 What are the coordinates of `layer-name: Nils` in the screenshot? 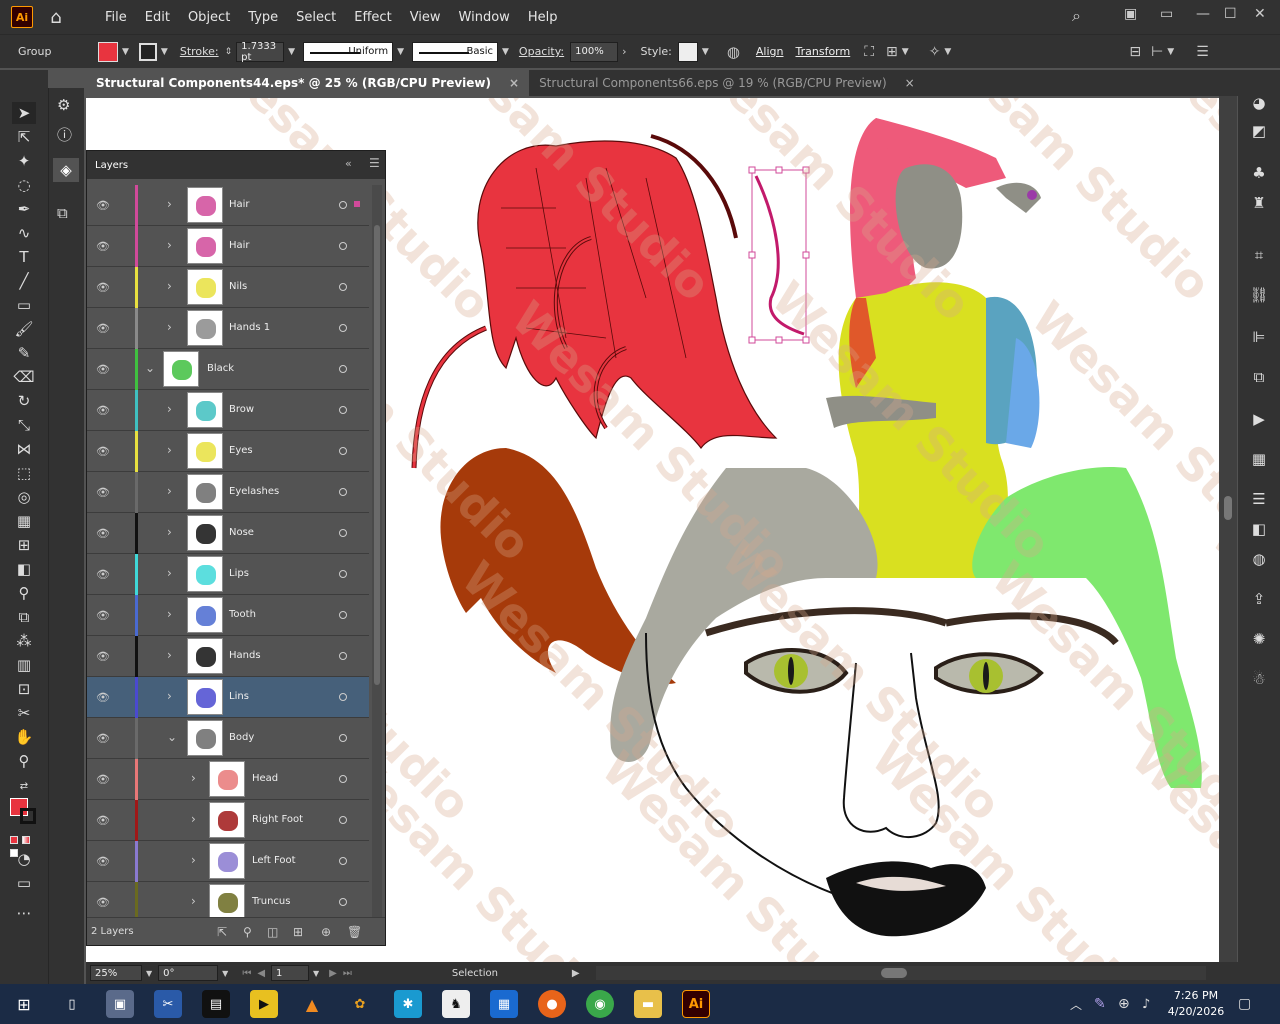 It's located at (238, 286).